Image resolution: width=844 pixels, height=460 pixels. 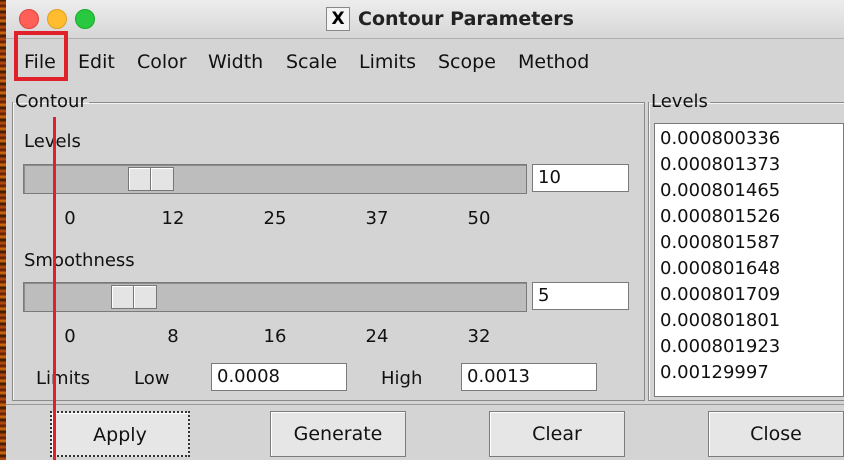 I want to click on menu-method: Method, so click(x=553, y=62).